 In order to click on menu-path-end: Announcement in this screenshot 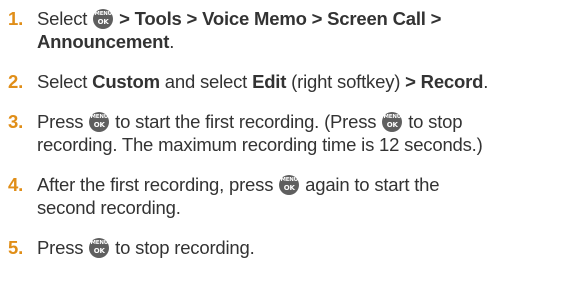, I will do `click(103, 41)`.